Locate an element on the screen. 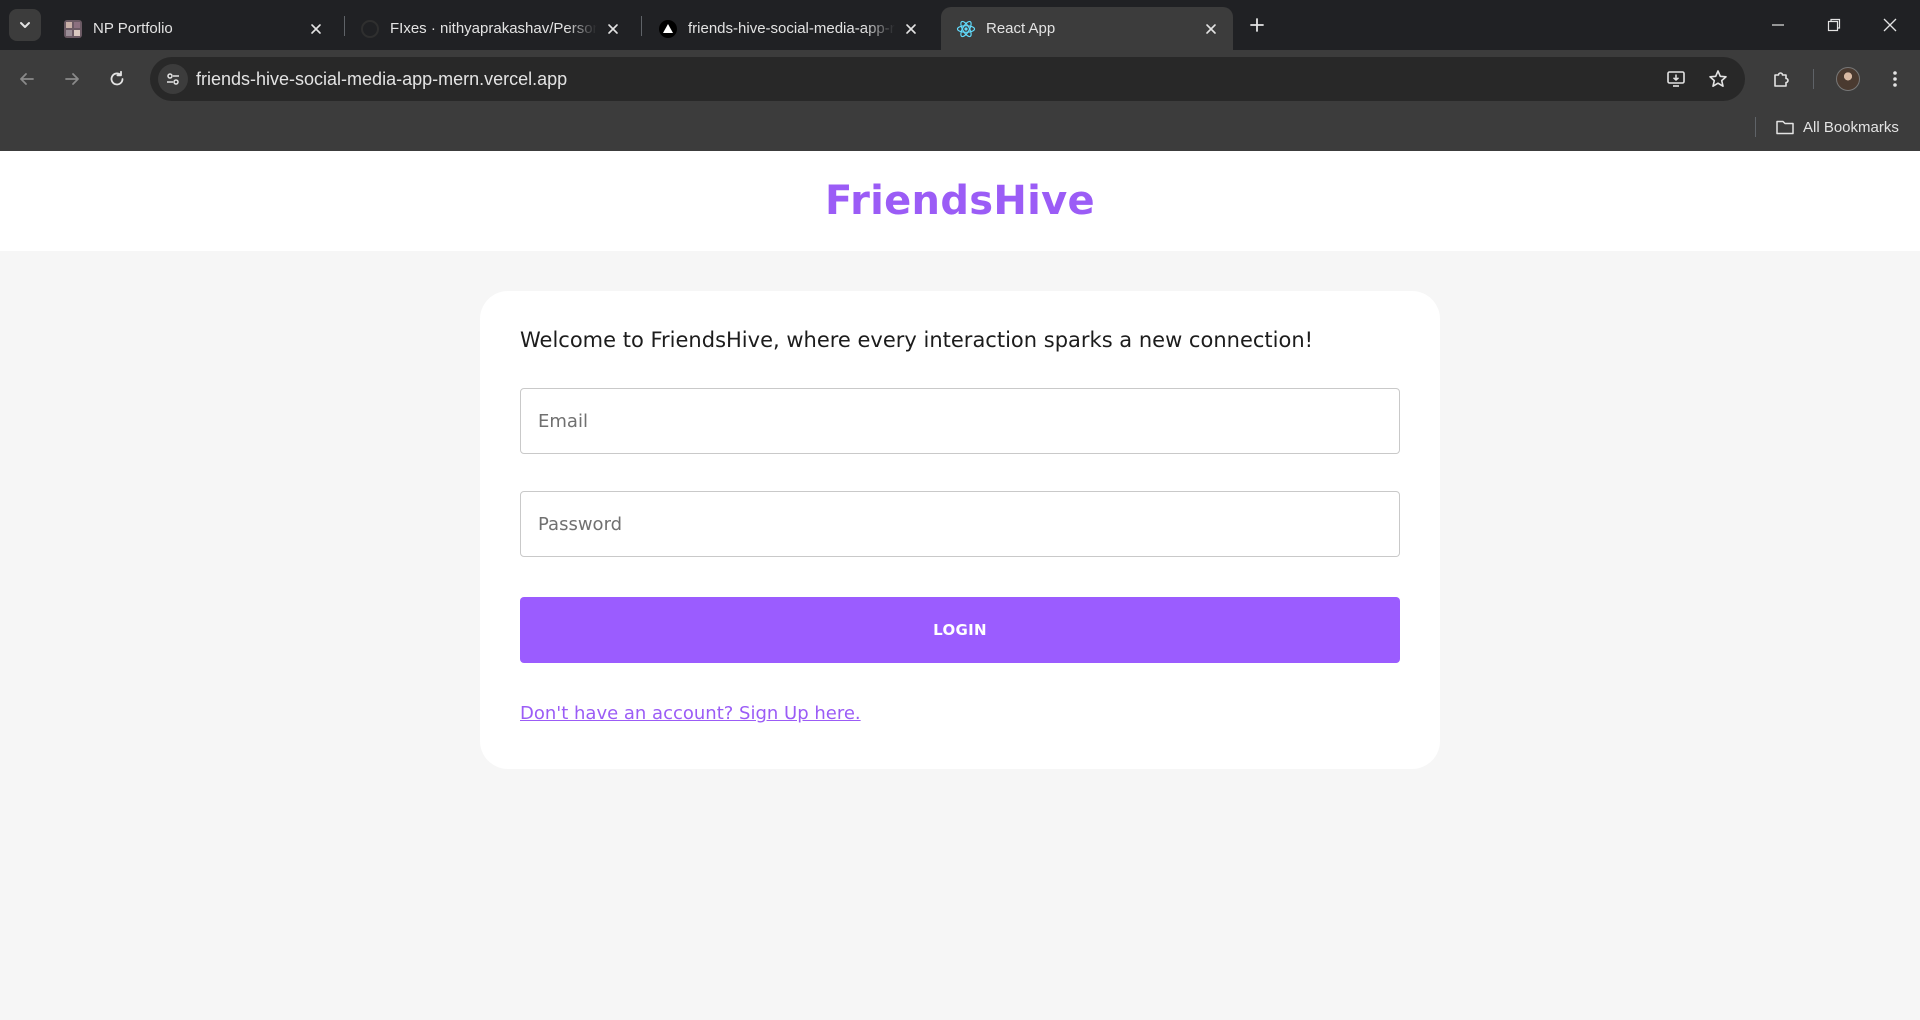 This screenshot has width=1920, height=1020. email-field is located at coordinates (960, 421).